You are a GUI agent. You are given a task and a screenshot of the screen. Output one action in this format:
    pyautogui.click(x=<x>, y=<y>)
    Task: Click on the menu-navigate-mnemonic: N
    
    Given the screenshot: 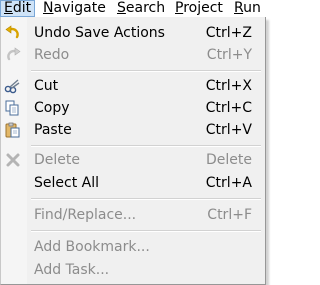 What is the action you would take?
    pyautogui.click(x=48, y=8)
    